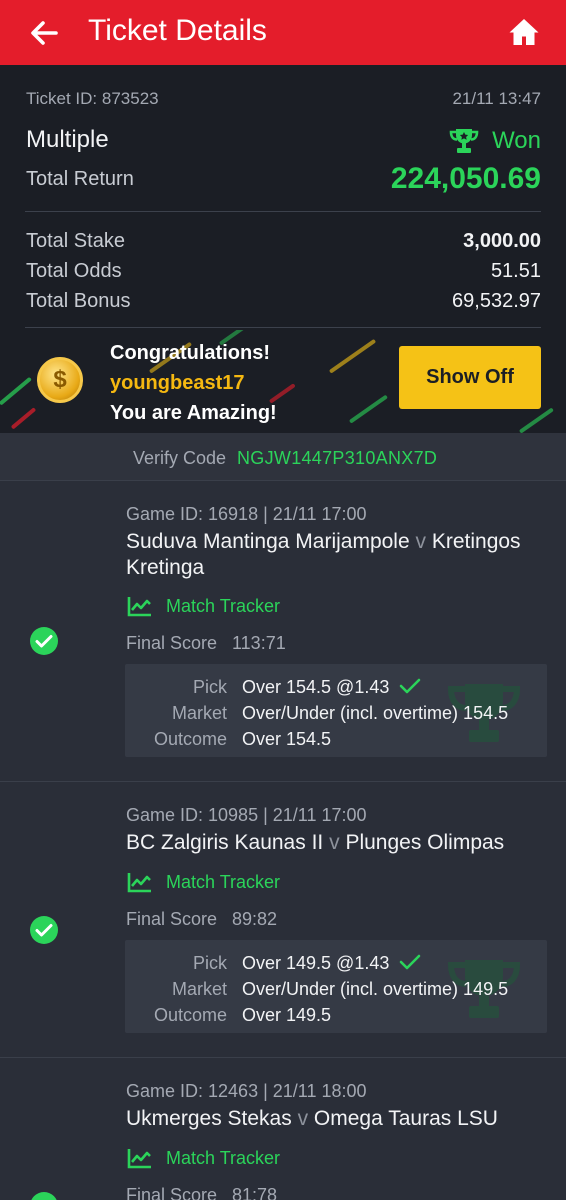 Image resolution: width=566 pixels, height=1200 pixels. Describe the element at coordinates (246, 1091) in the screenshot. I see `game-id-date: Game ID: 12463 | 21/11 18:00` at that location.